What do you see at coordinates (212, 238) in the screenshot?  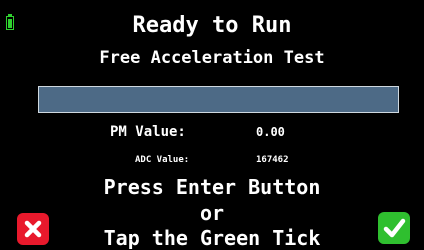 I see `instruction-line-3: Tap the Green Tick` at bounding box center [212, 238].